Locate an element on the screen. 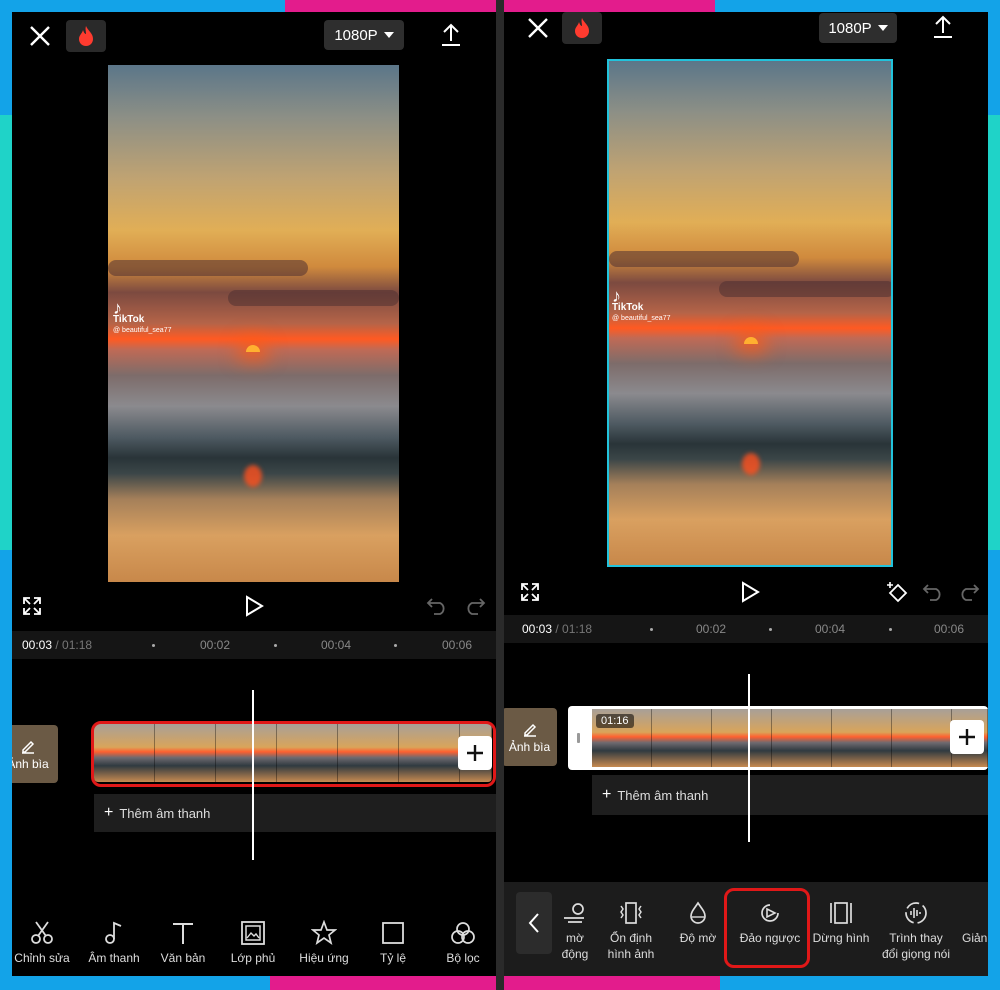  clip-duration-badge: 01:16 is located at coordinates (615, 721).